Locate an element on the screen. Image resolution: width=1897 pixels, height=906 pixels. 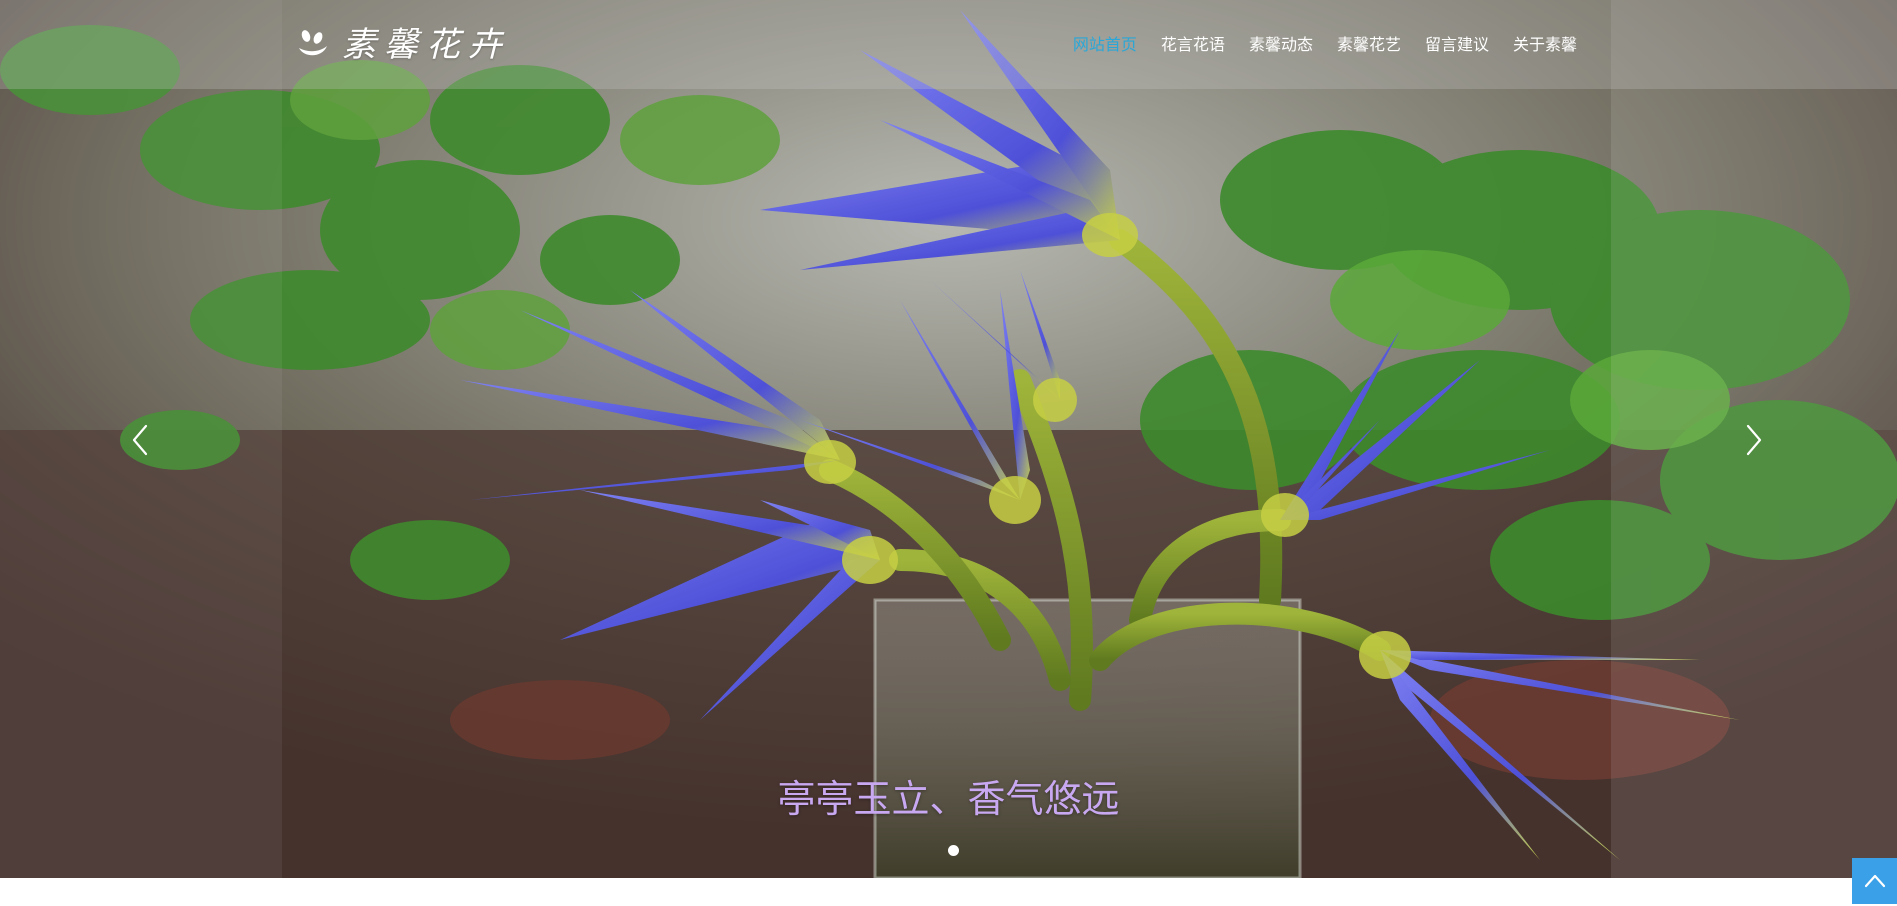
chevron-up-icon is located at coordinates (1874, 881).